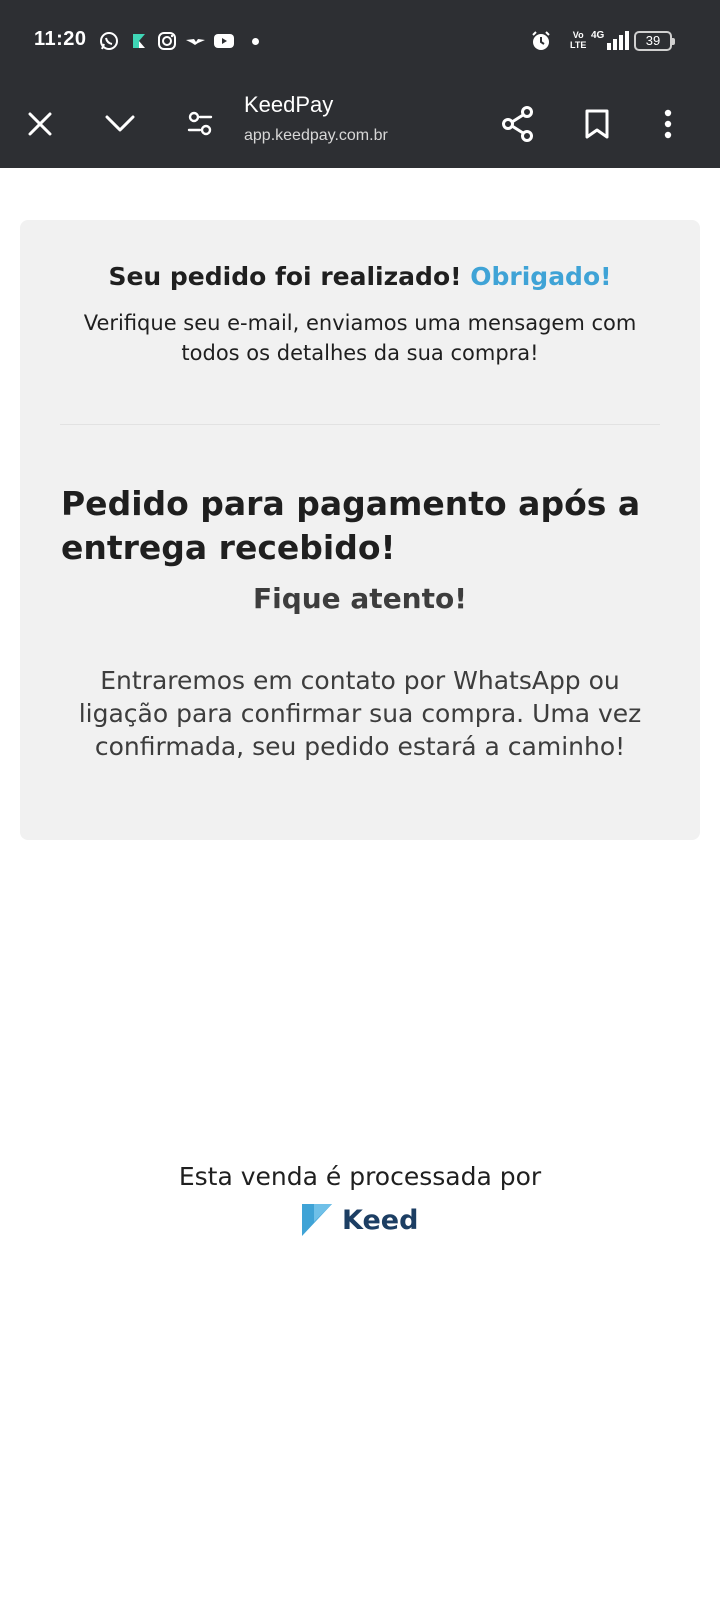  Describe the element at coordinates (380, 1220) in the screenshot. I see `keed-brand-name: Keed` at that location.